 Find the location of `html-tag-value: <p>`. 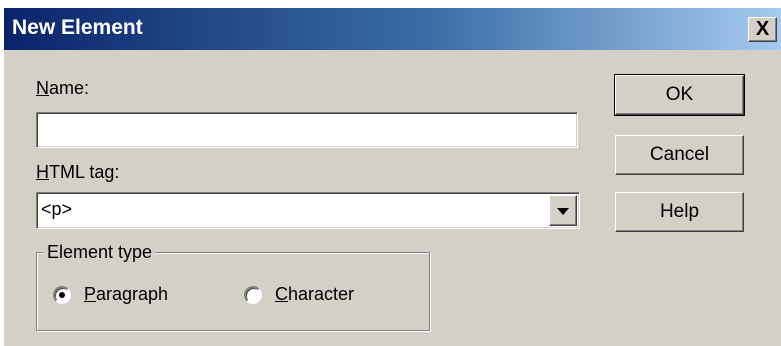

html-tag-value: <p> is located at coordinates (57, 209).